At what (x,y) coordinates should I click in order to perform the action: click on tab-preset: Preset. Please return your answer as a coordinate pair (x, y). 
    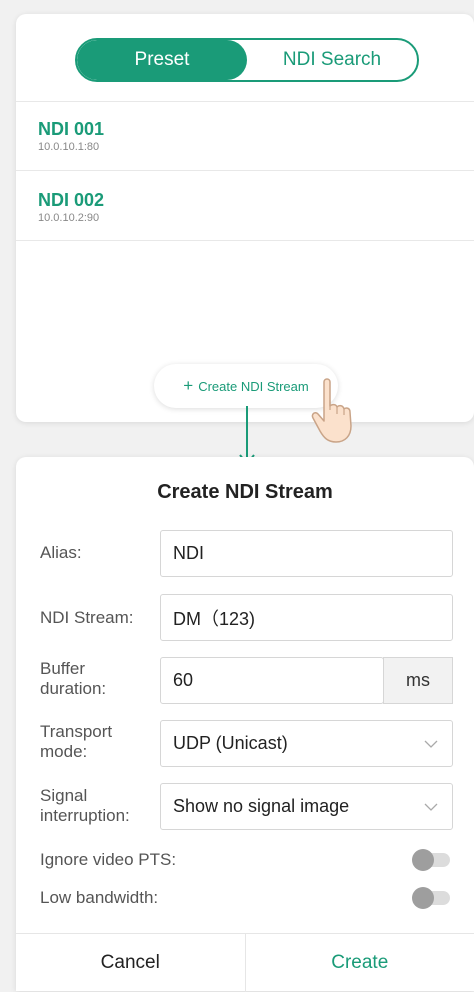
    Looking at the image, I should click on (162, 60).